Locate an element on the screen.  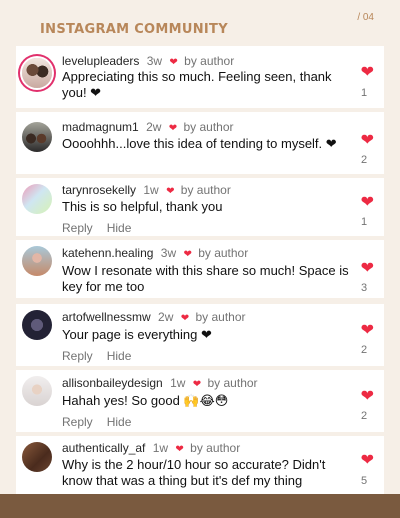
username: tarynrosekelly is located at coordinates (99, 190).